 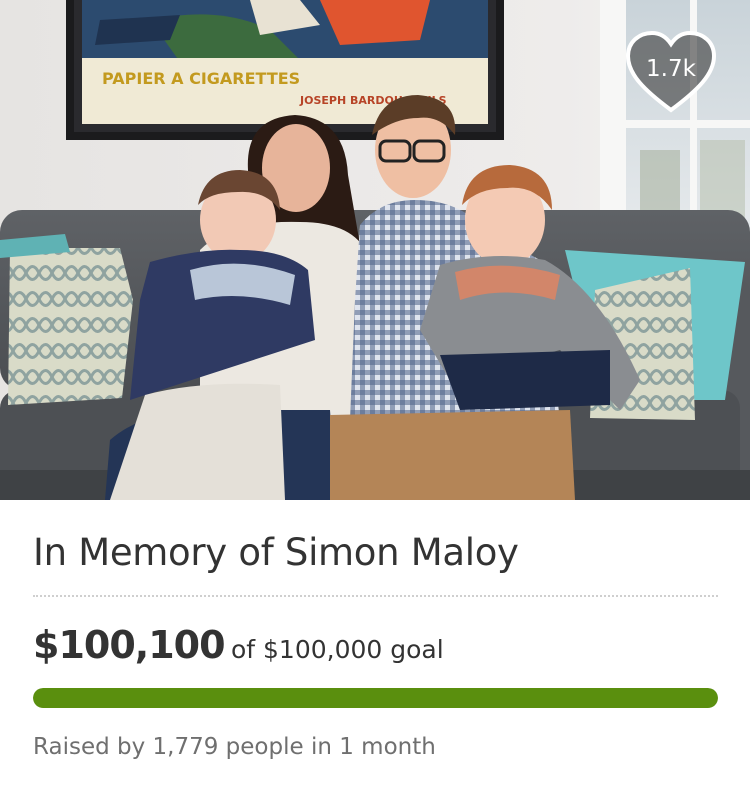 What do you see at coordinates (337, 649) in the screenshot?
I see `goal-text: of $100,000 goal` at bounding box center [337, 649].